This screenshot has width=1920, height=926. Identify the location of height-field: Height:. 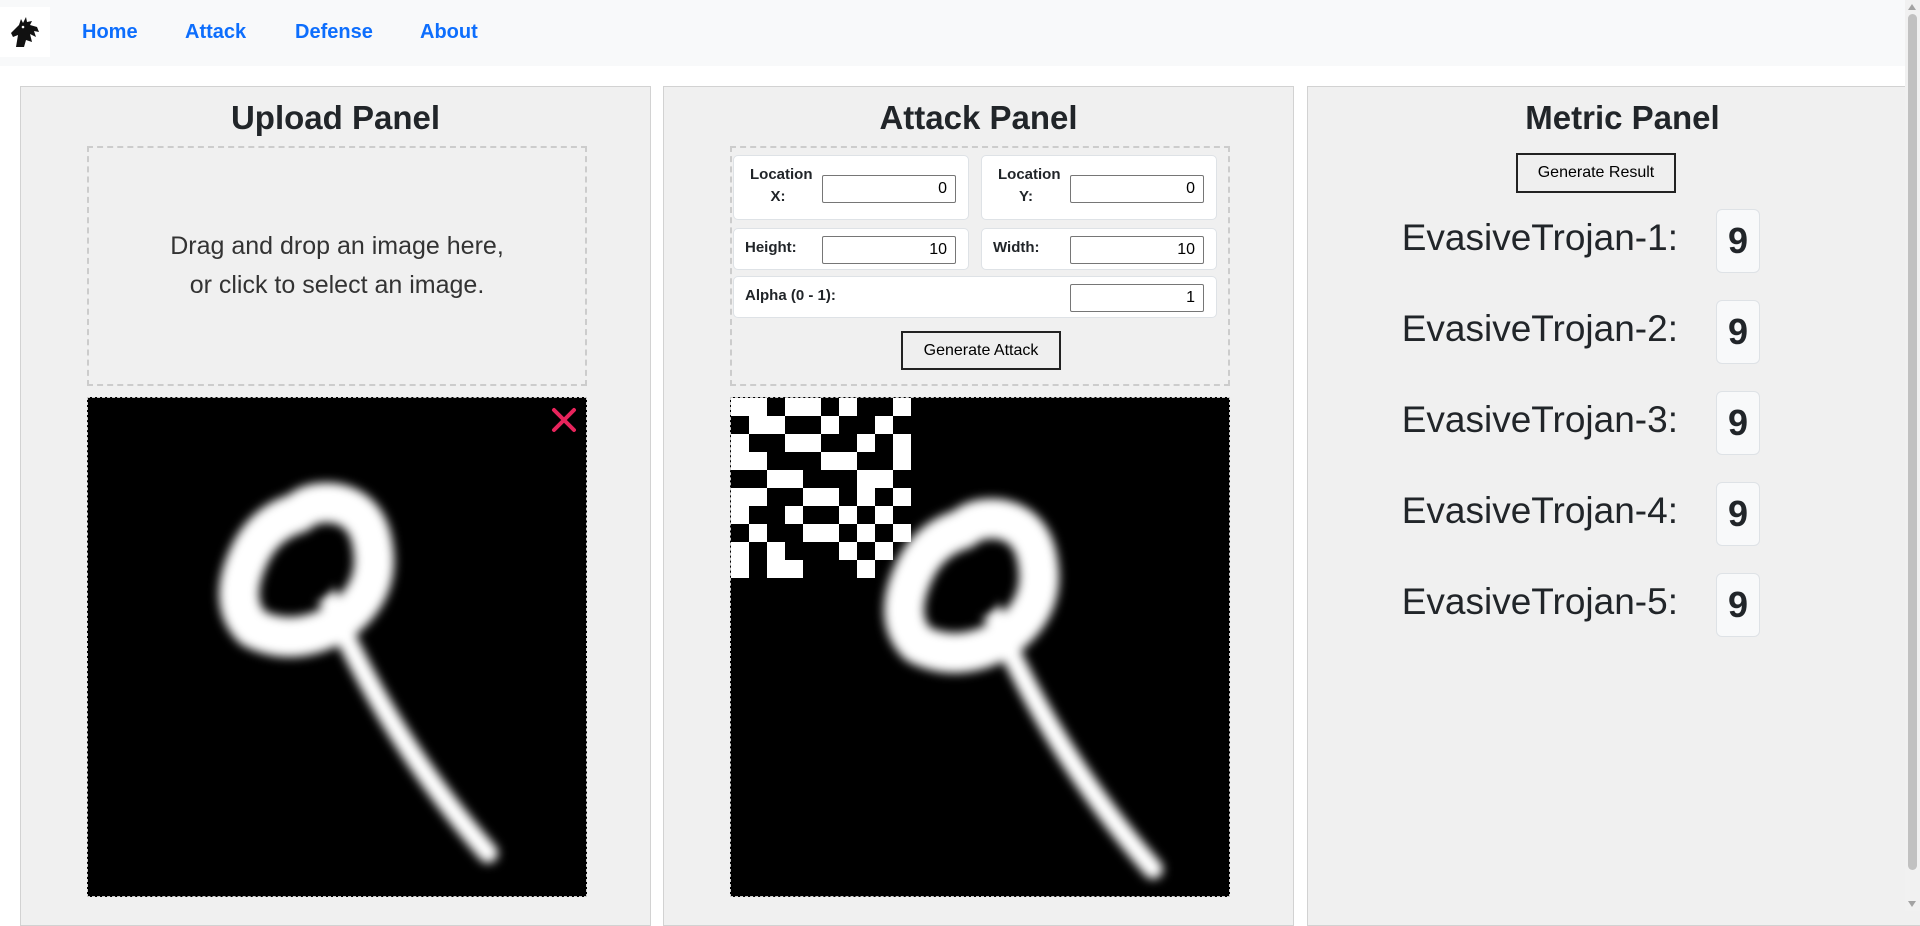
(851, 249).